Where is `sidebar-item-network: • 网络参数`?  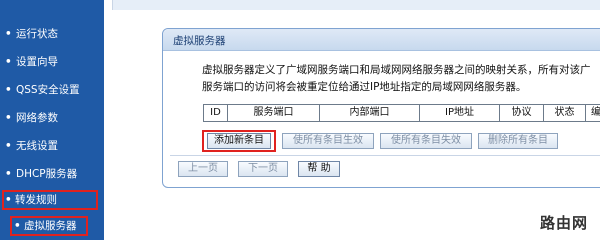
sidebar-item-network: • 网络参数 is located at coordinates (52, 118).